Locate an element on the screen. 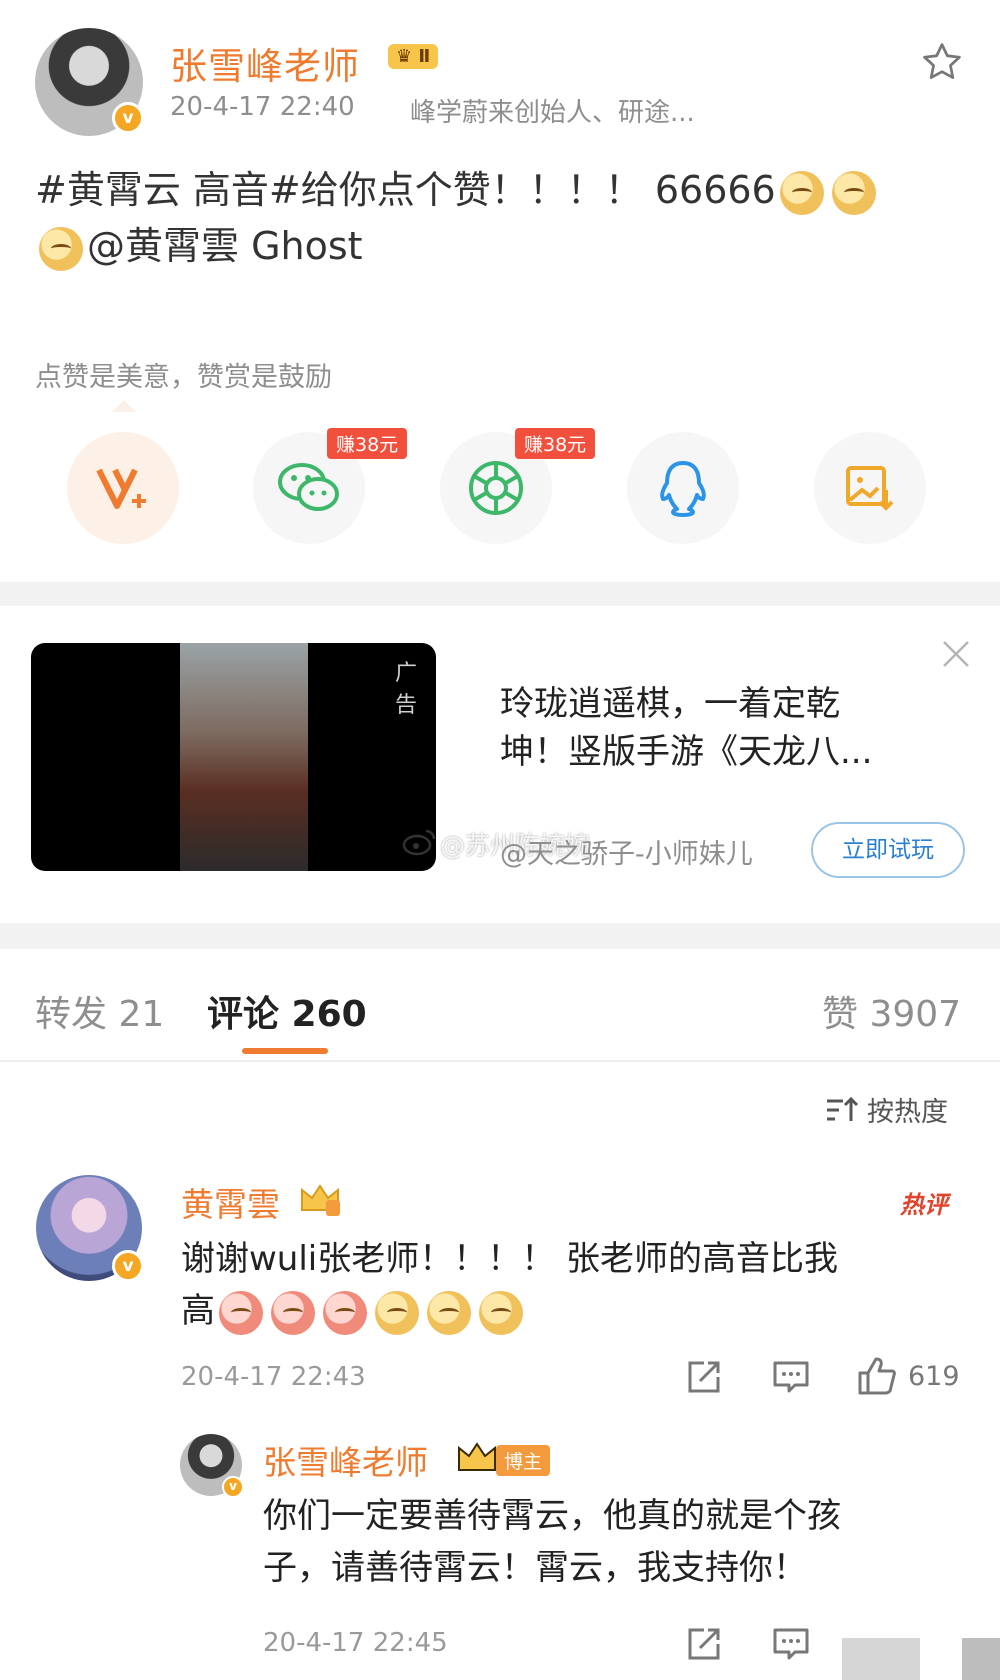  try-now-button: 立即试玩 is located at coordinates (888, 850).